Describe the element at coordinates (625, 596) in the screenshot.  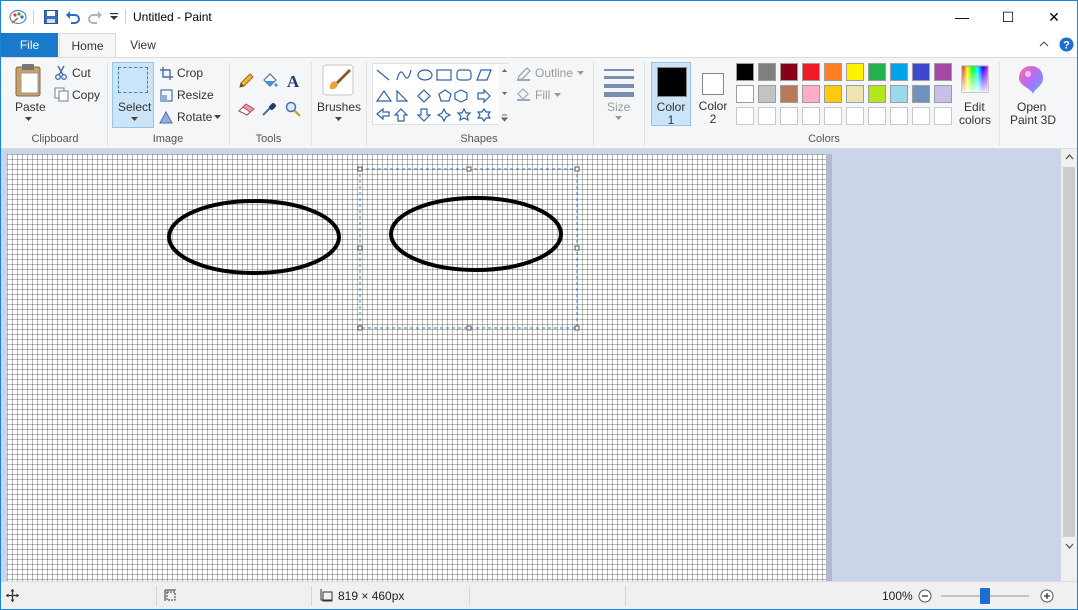
I see `status-separator` at that location.